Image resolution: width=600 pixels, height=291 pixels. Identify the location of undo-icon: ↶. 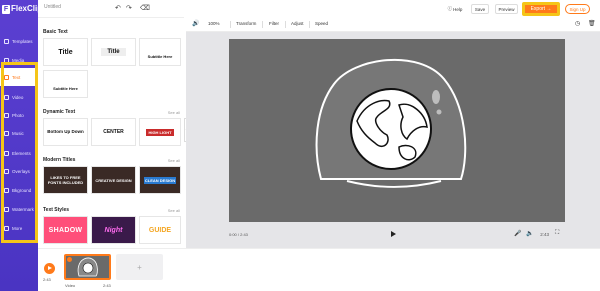
(118, 8).